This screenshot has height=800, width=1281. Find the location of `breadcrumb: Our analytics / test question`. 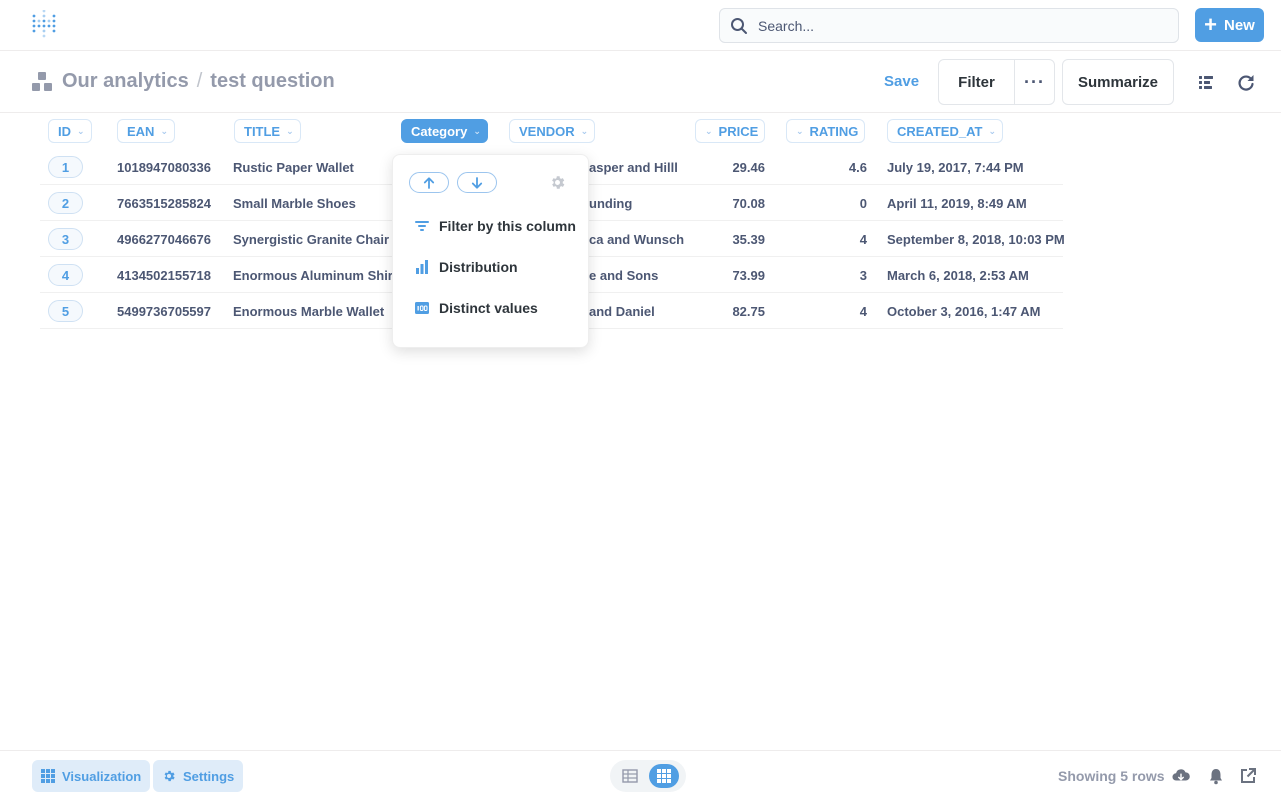

breadcrumb: Our analytics / test question is located at coordinates (183, 81).